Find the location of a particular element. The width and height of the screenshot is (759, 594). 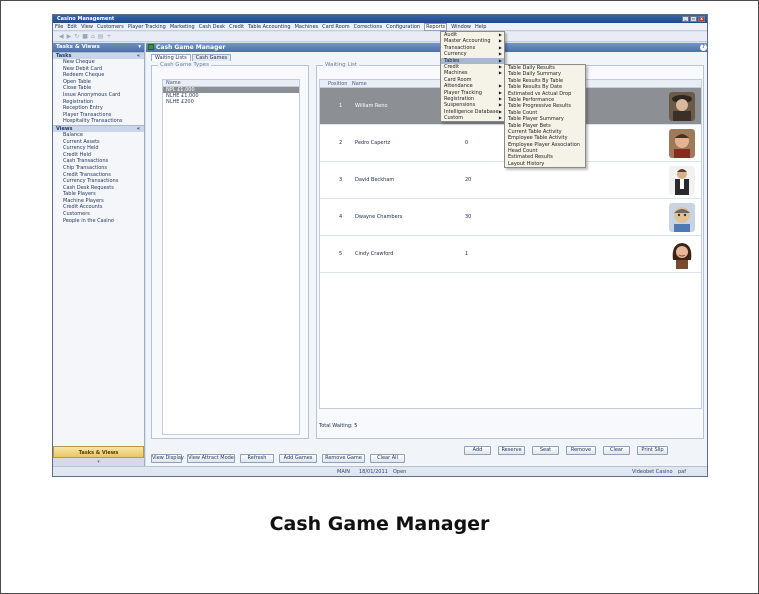

close-button: x is located at coordinates (701, 19).